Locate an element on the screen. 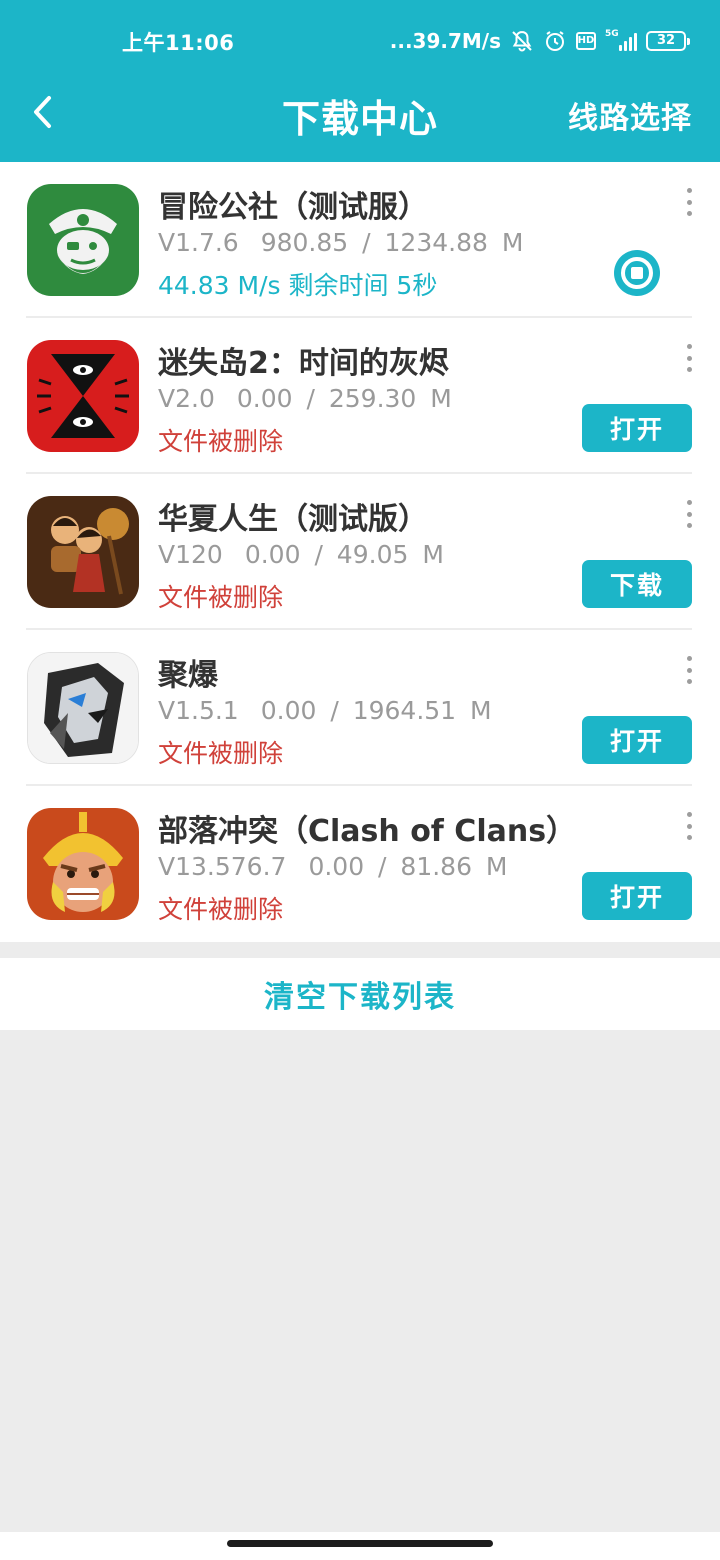  app-size: 980.85 / 1234.88 M is located at coordinates (392, 242).